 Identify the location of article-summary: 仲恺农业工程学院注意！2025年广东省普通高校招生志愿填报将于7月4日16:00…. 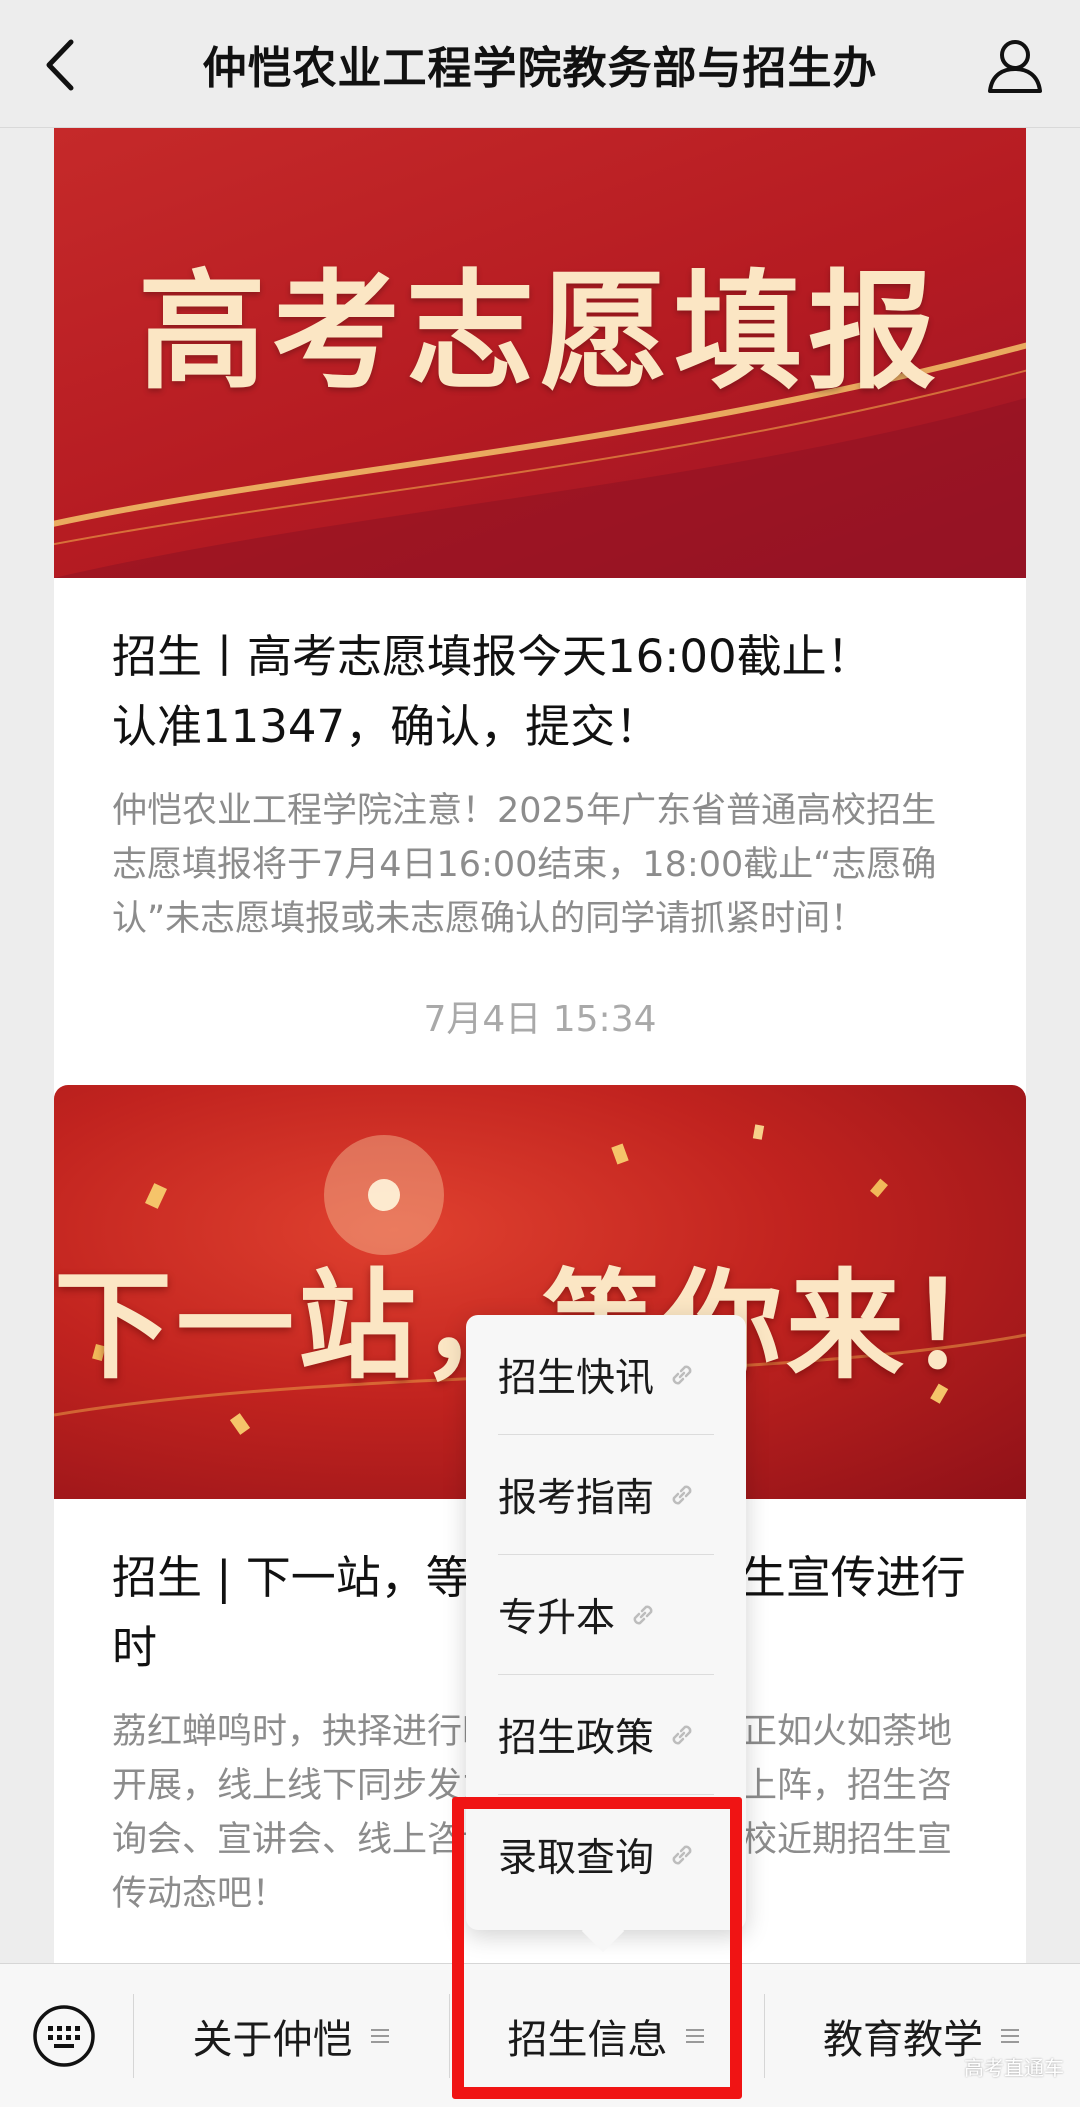
(524, 865).